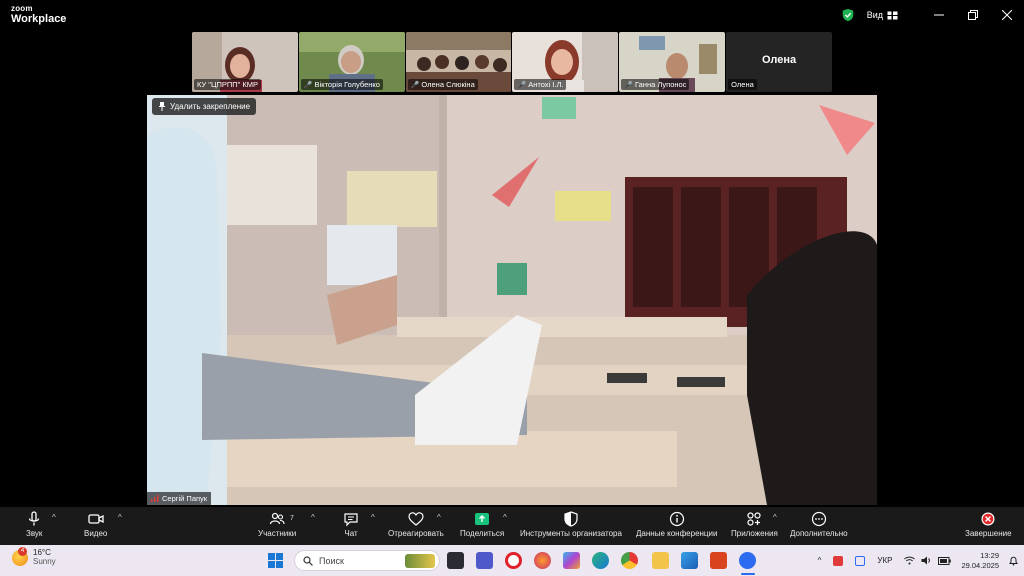  I want to click on copilot-icon, so click(571, 560).